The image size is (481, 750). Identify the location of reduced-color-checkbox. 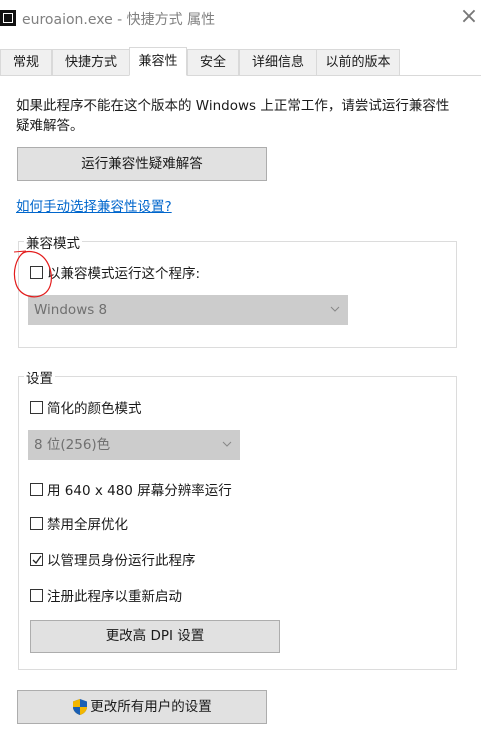
(36, 407).